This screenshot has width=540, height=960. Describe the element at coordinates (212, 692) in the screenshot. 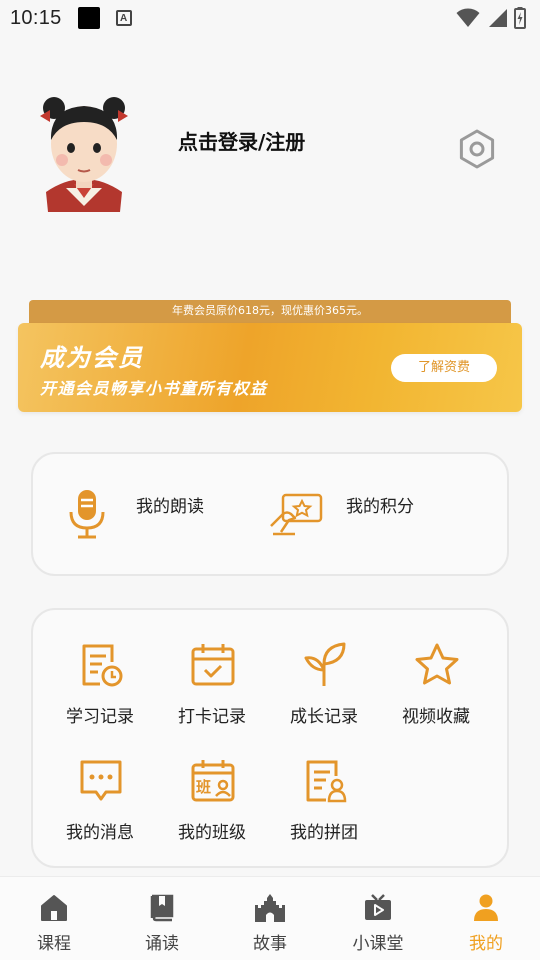

I see `checkin-record-item: 打卡记录` at that location.